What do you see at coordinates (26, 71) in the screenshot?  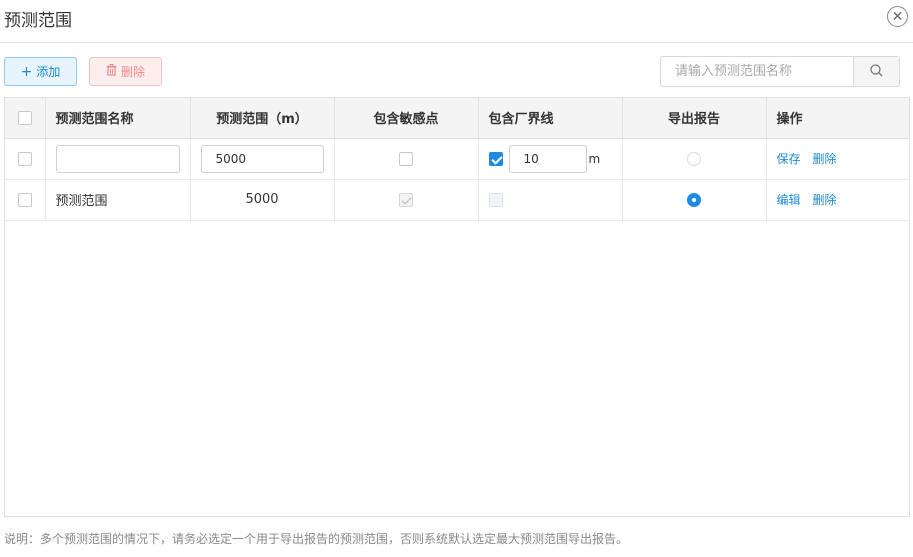 I see `plus-icon: +` at bounding box center [26, 71].